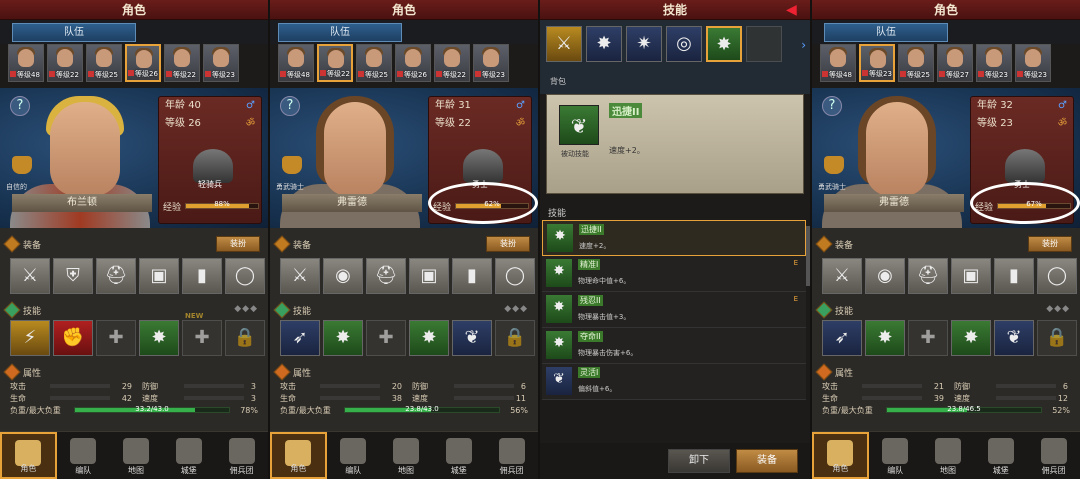 This screenshot has height=479, width=1080. Describe the element at coordinates (808, 256) in the screenshot. I see `scrollbar` at that location.